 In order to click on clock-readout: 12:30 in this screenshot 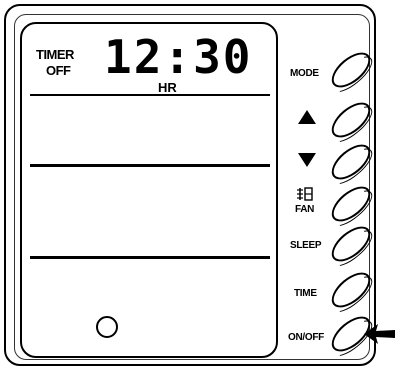, I will do `click(178, 57)`.